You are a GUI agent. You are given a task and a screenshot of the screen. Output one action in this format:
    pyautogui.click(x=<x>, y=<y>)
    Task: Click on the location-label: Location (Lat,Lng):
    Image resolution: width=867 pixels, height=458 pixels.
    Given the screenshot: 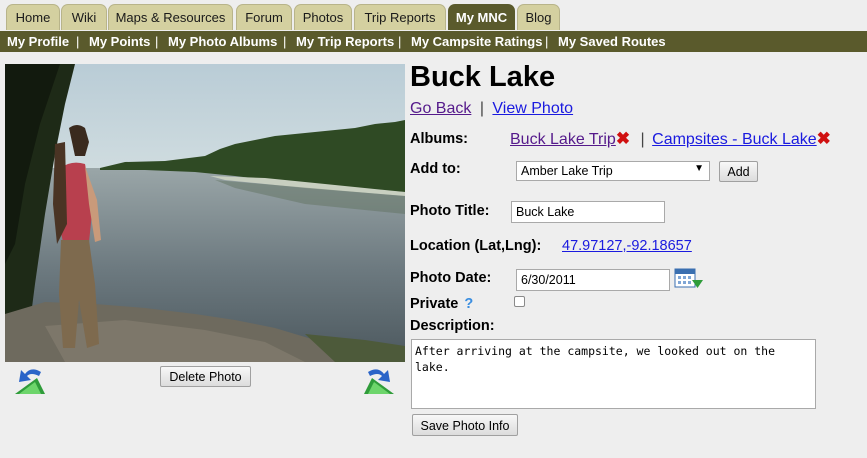 What is the action you would take?
    pyautogui.click(x=476, y=246)
    